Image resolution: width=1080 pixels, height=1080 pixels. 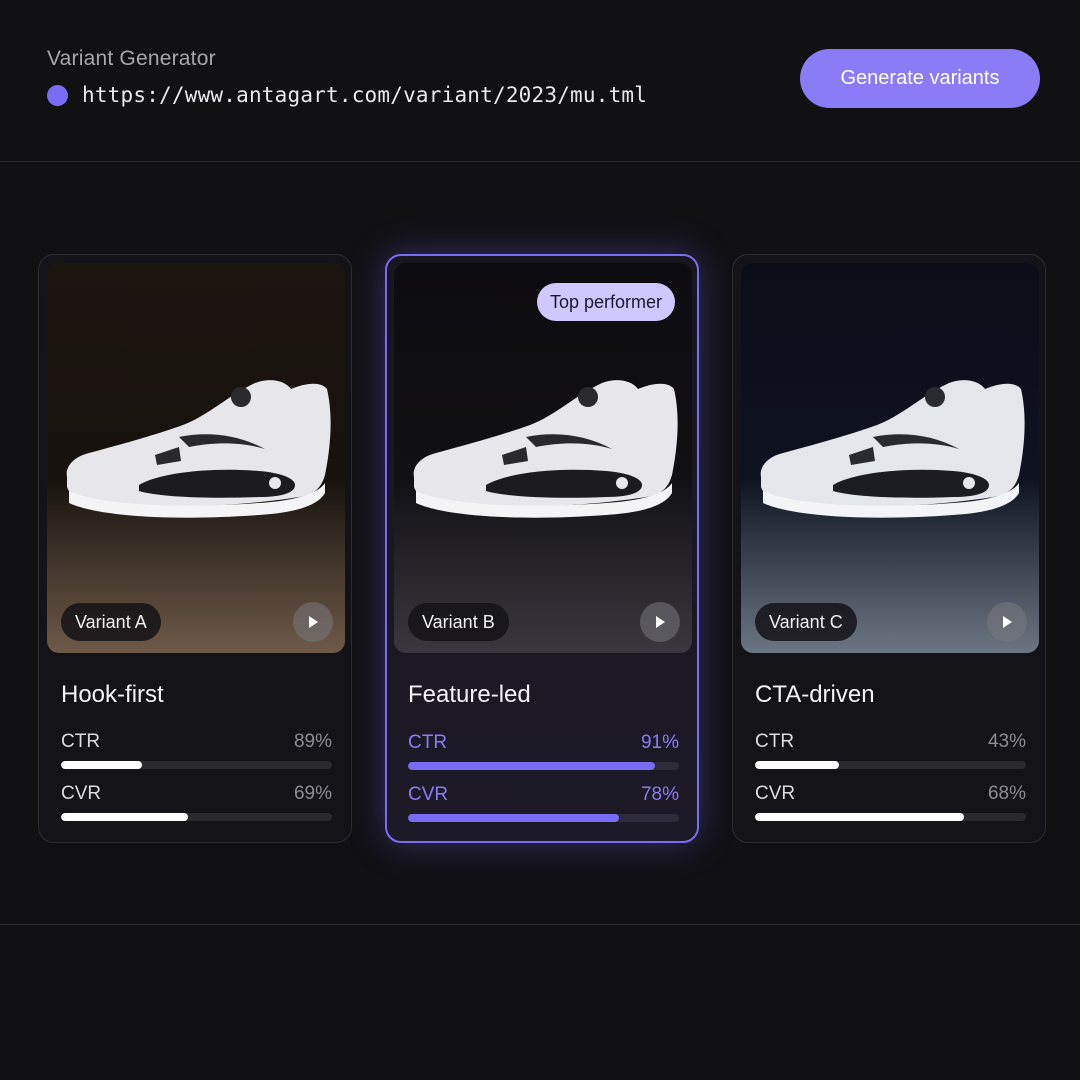 What do you see at coordinates (458, 622) in the screenshot?
I see `variant-label: Variant B` at bounding box center [458, 622].